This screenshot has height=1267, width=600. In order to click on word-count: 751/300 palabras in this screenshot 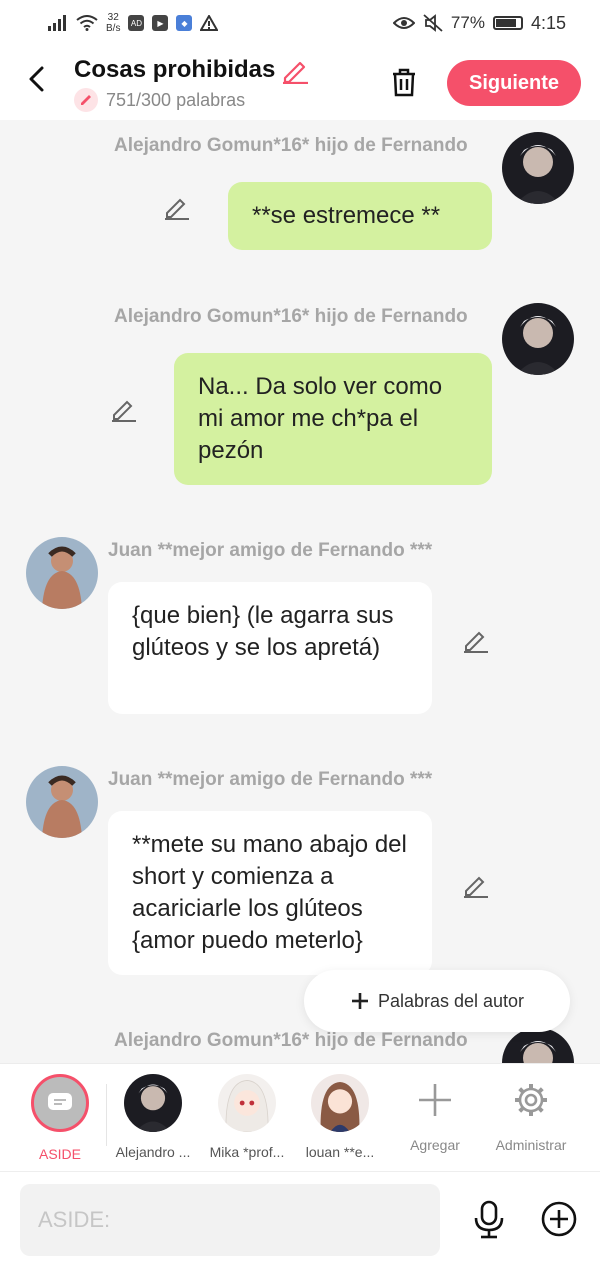, I will do `click(191, 100)`.